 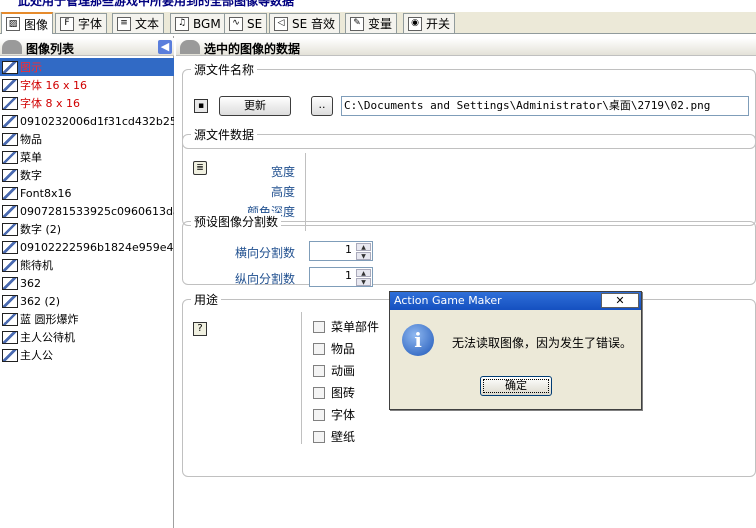 What do you see at coordinates (147, 24) in the screenshot?
I see `tab-label: 文本` at bounding box center [147, 24].